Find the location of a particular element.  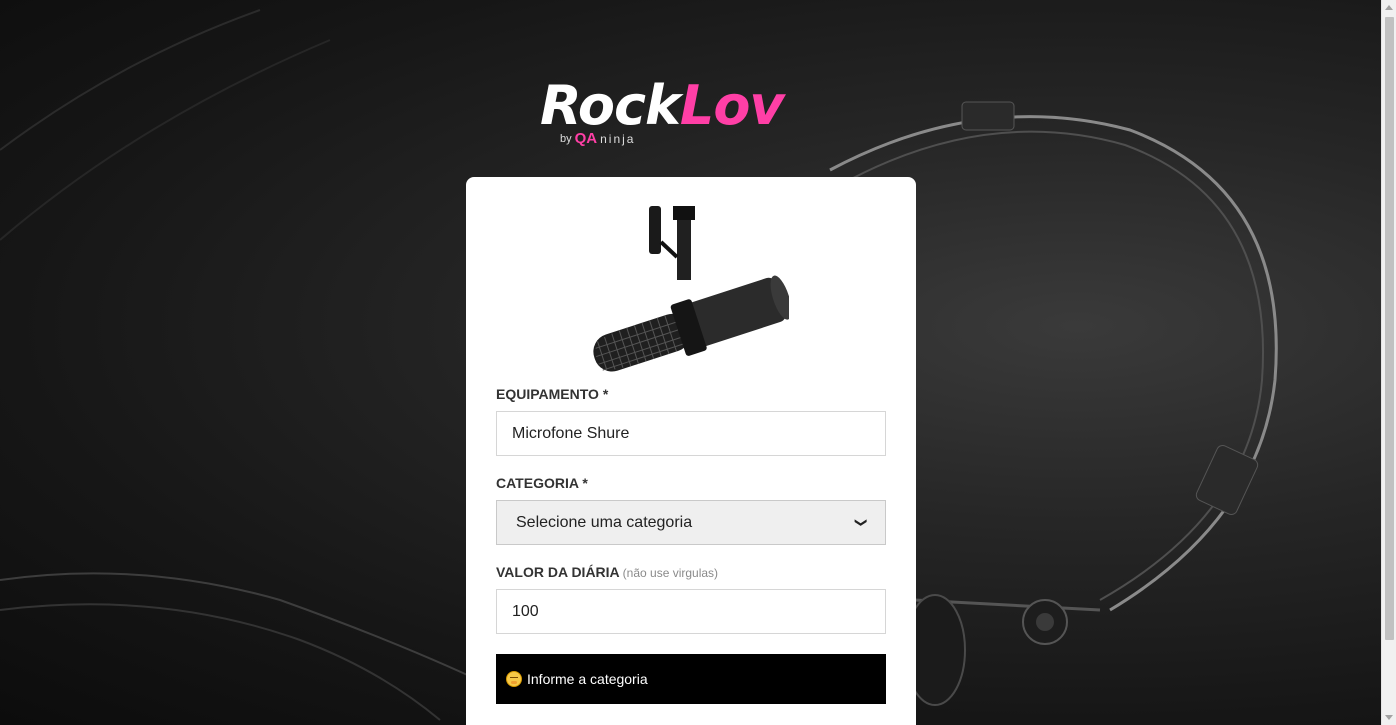

logo-rock-text: Rock is located at coordinates (610, 105).